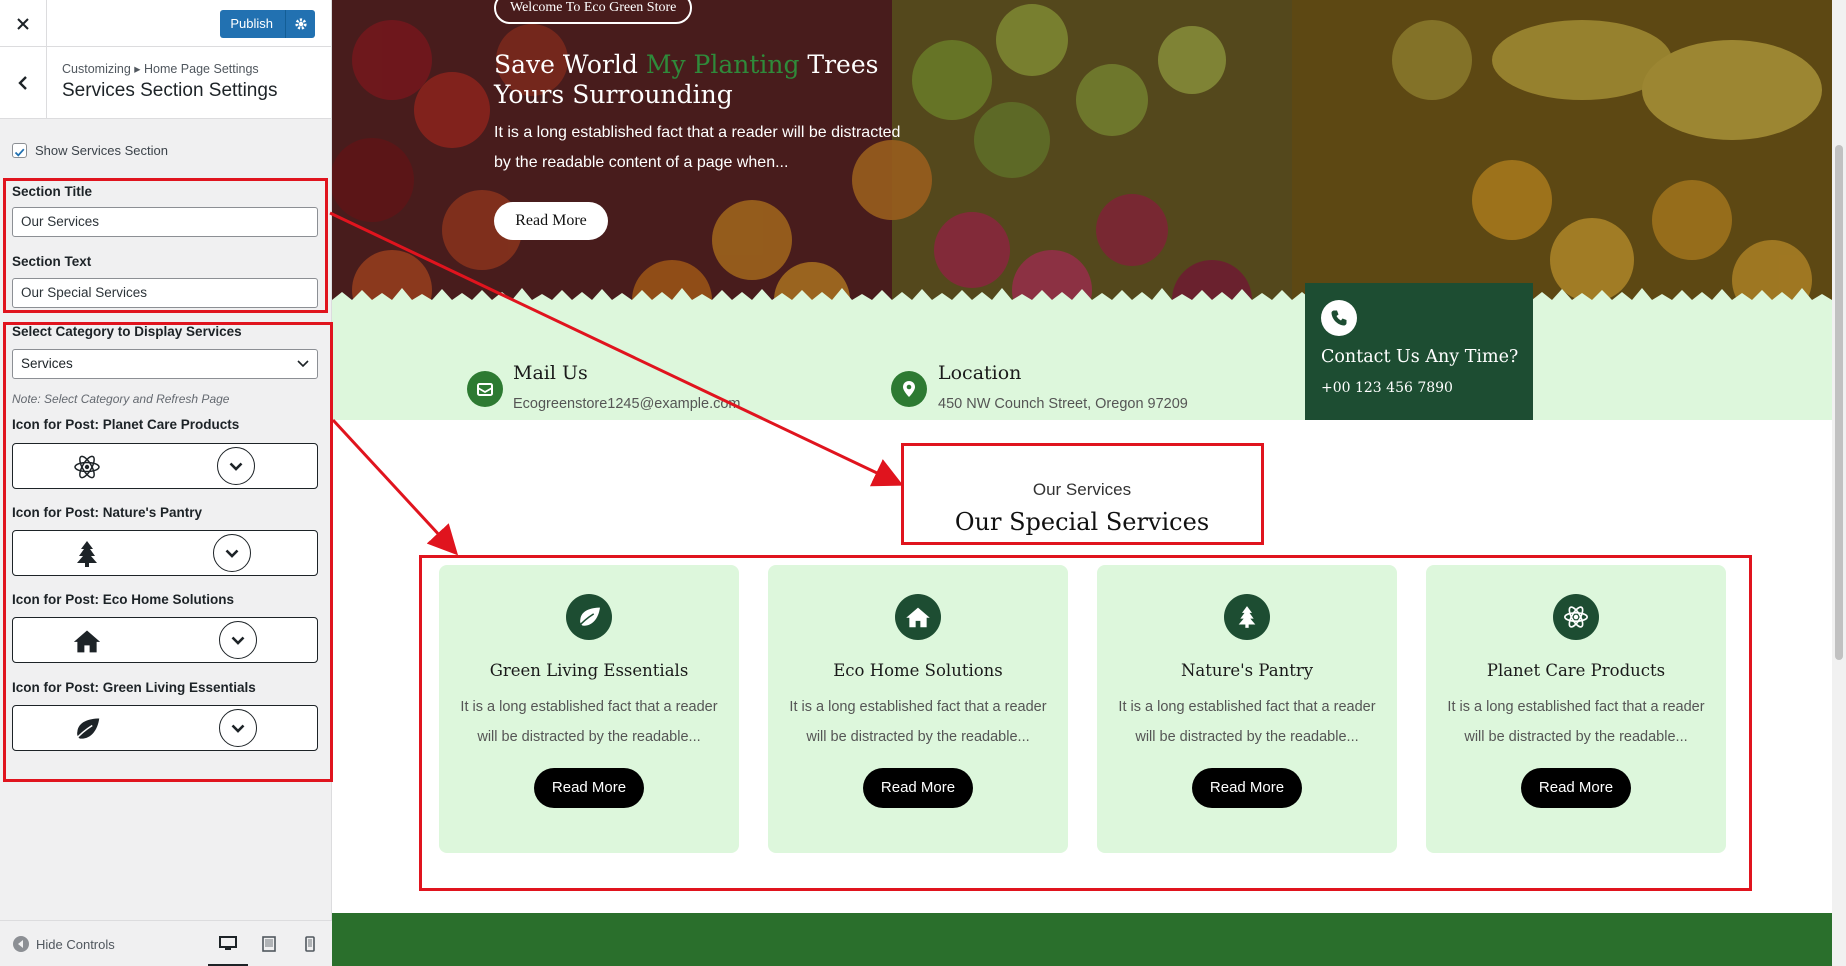 The image size is (1846, 966). What do you see at coordinates (616, 383) in the screenshot?
I see `annotation-arrows` at bounding box center [616, 383].